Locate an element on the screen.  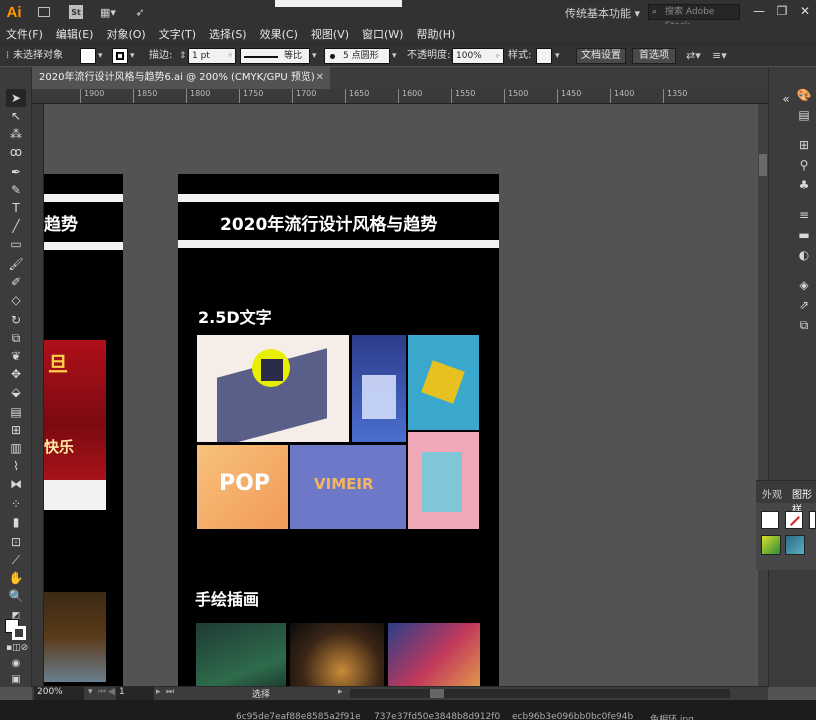
arrange-icon: ⇄▾ is located at coordinates (693, 56).